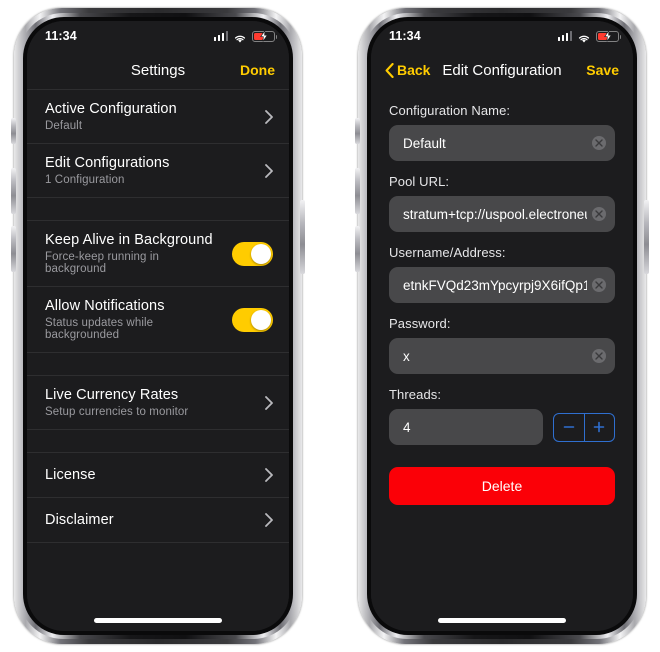 Image resolution: width=660 pixels, height=652 pixels. What do you see at coordinates (450, 110) in the screenshot?
I see `configuration-name-label: Configuration Name:` at bounding box center [450, 110].